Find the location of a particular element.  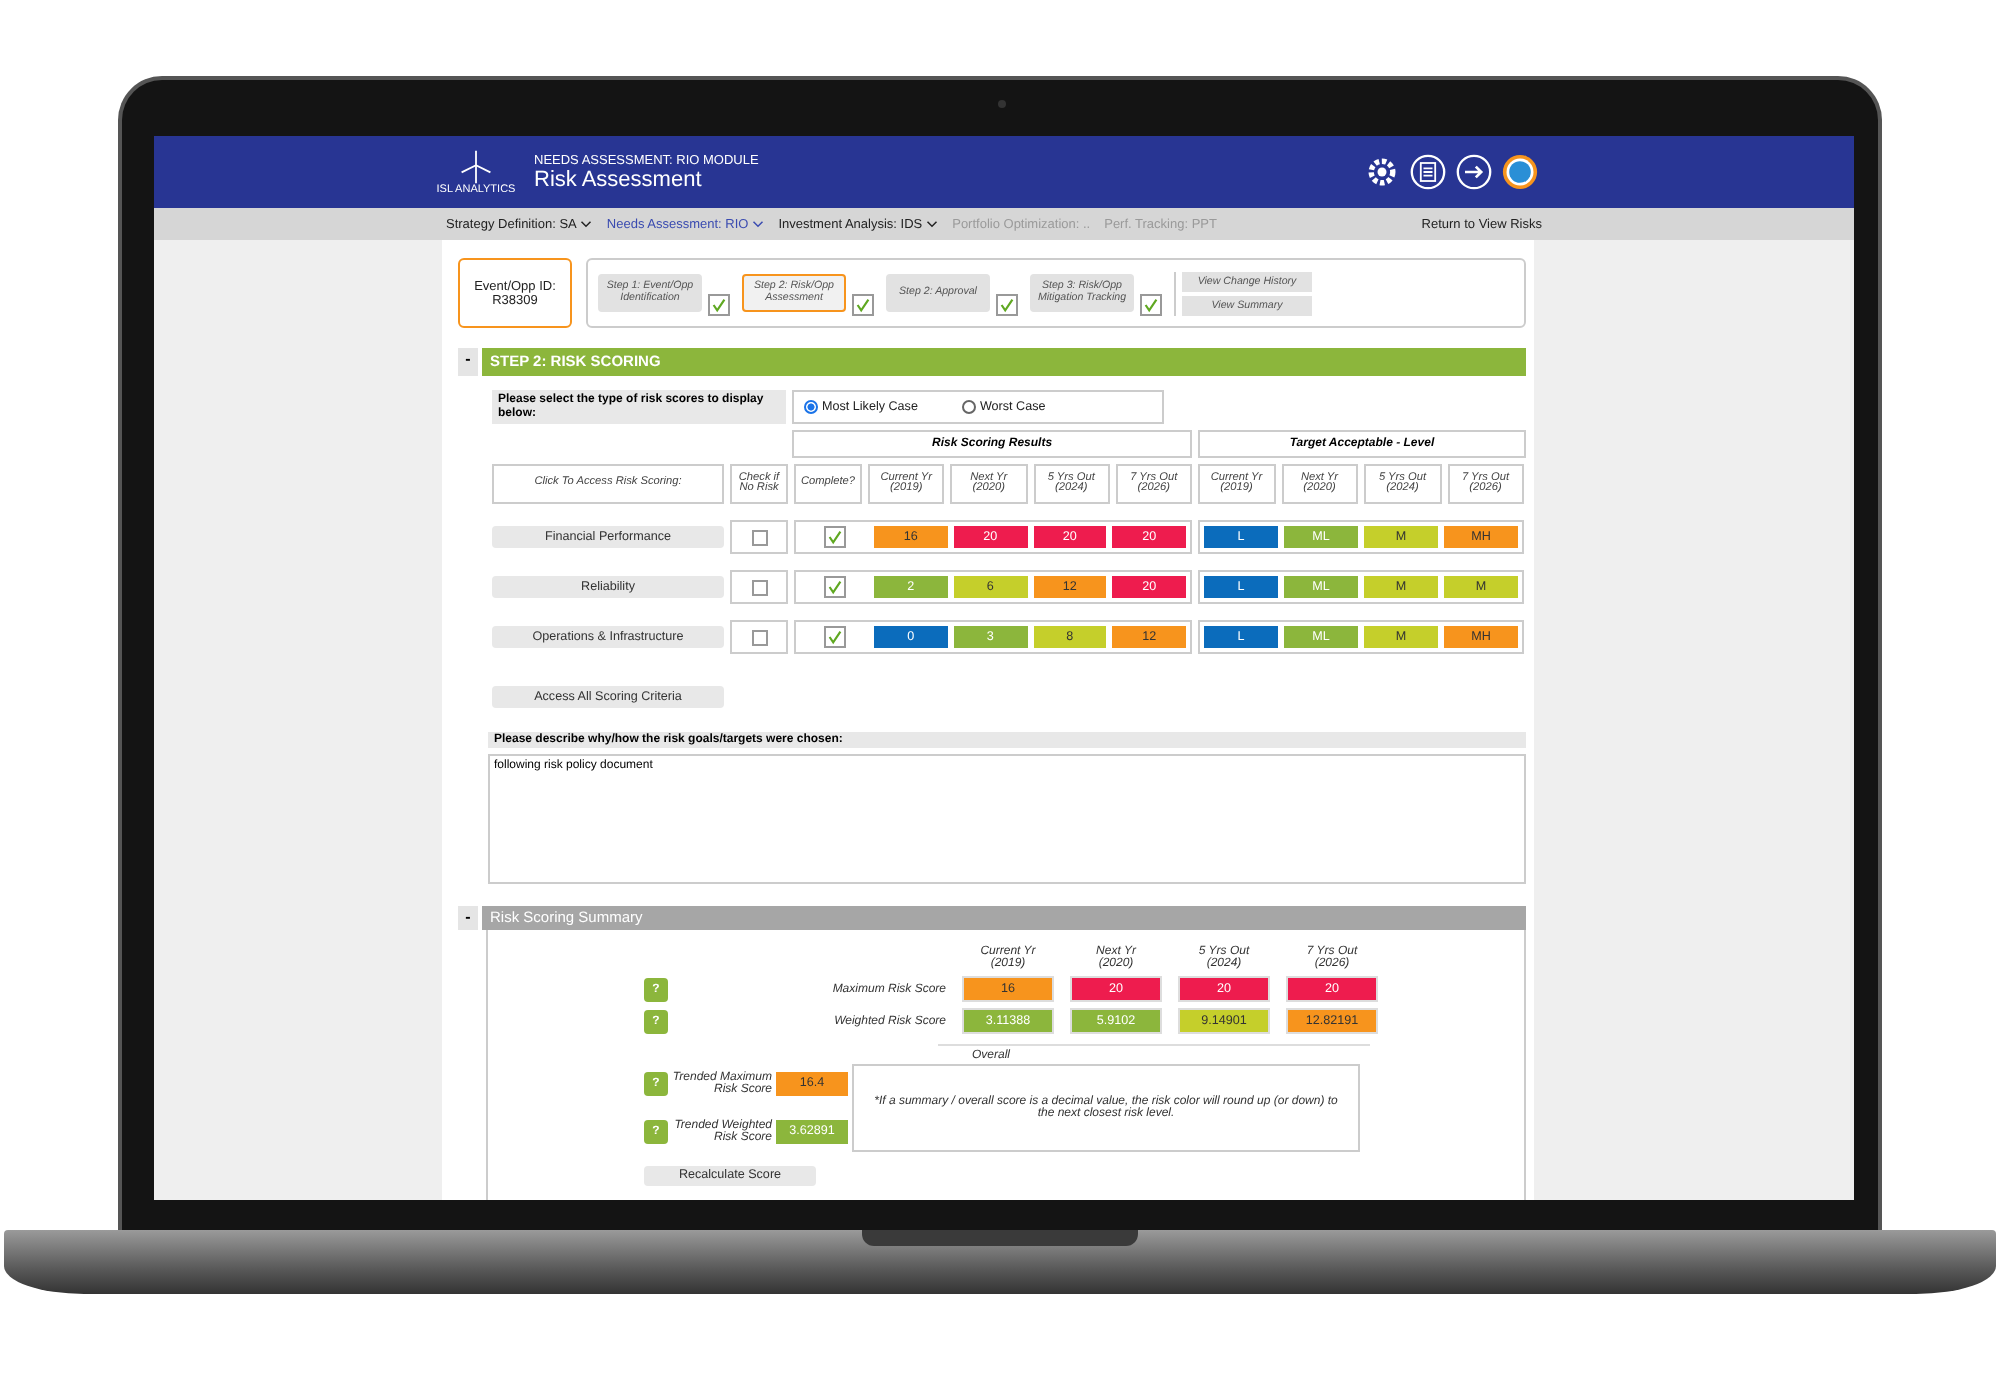

exit-icon is located at coordinates (1474, 172).